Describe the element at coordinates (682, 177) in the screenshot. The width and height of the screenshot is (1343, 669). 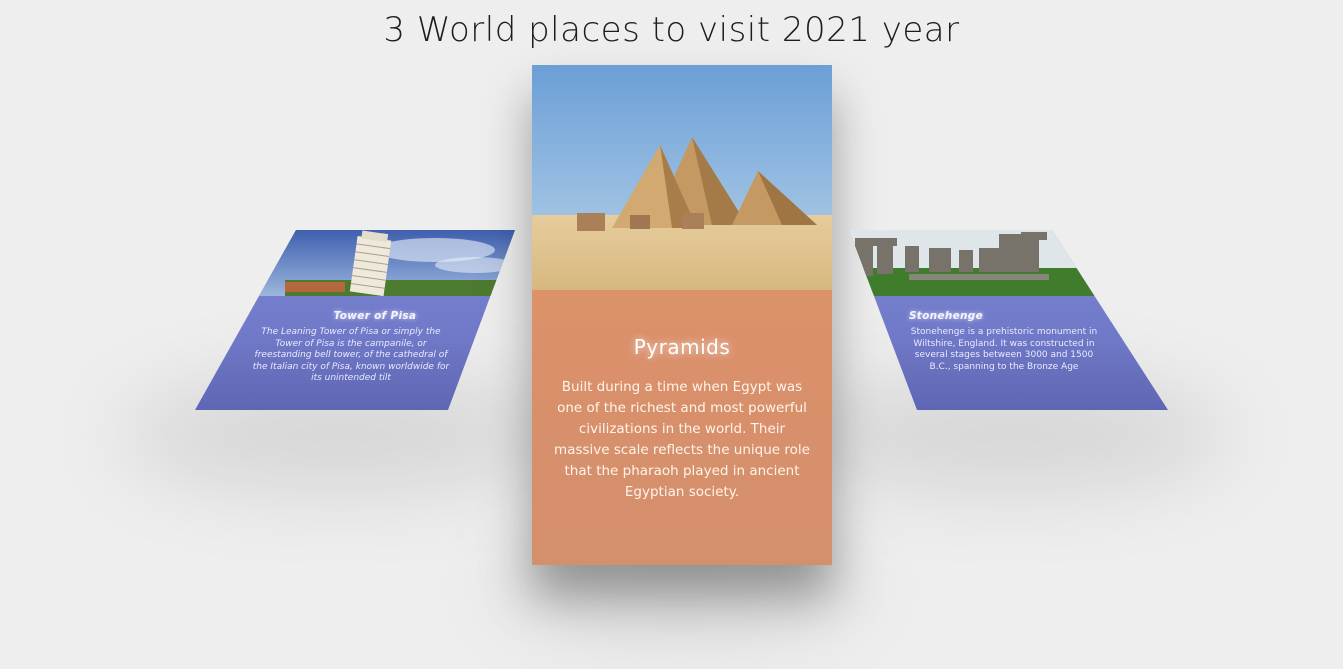
I see `pyramids-photo` at that location.